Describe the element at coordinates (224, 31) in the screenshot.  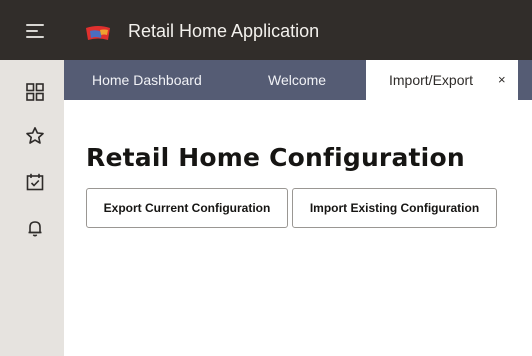
I see `app-title: Retail Home Application` at that location.